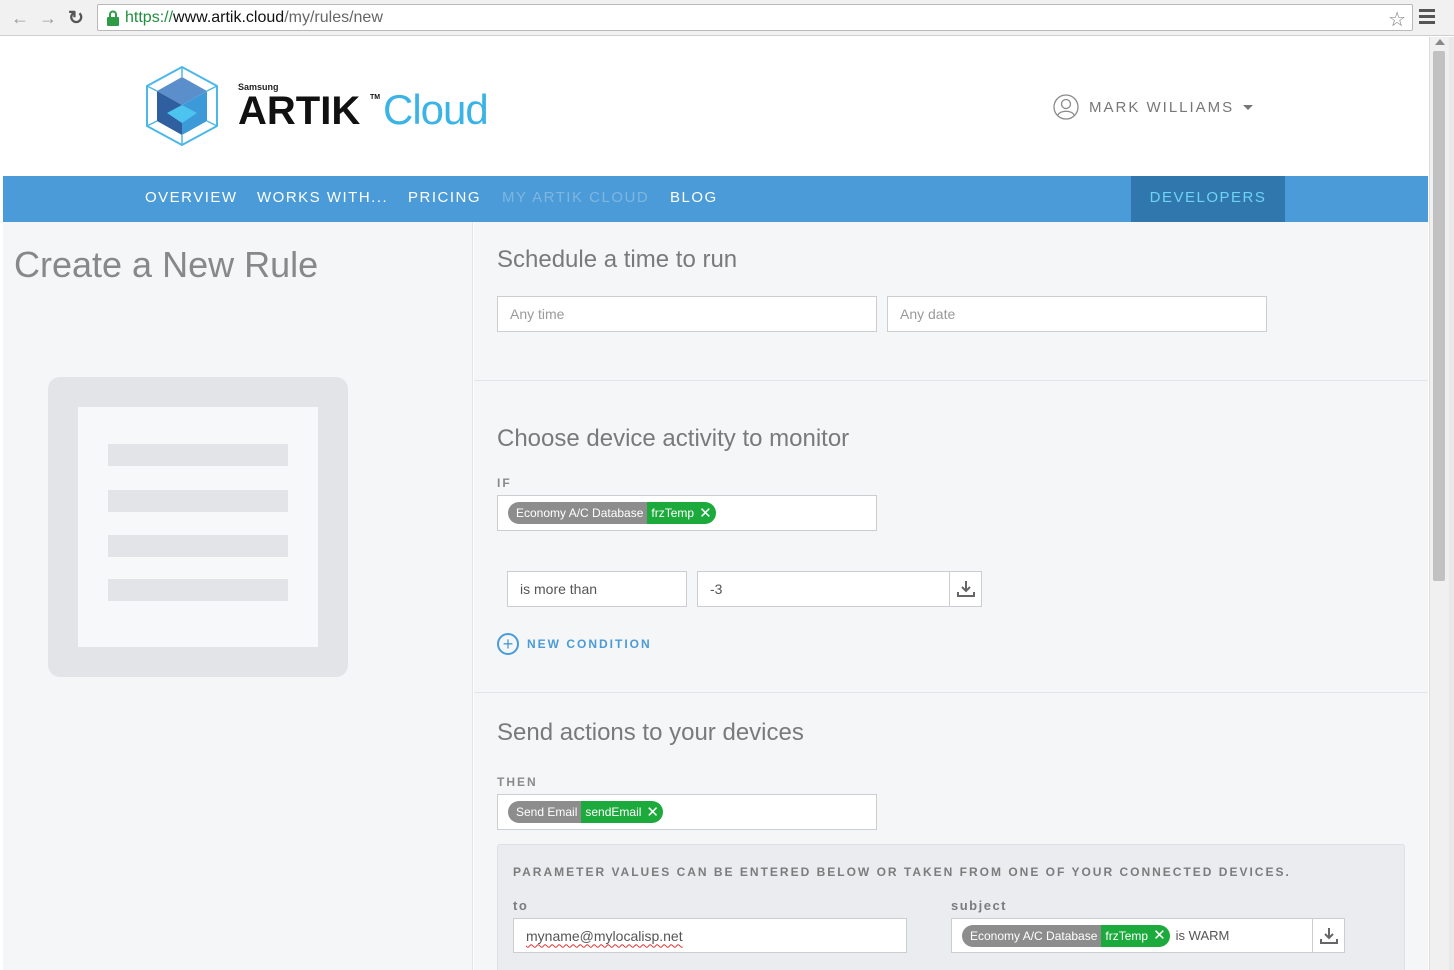  What do you see at coordinates (1439, 316) in the screenshot?
I see `scrollbar-thumb` at bounding box center [1439, 316].